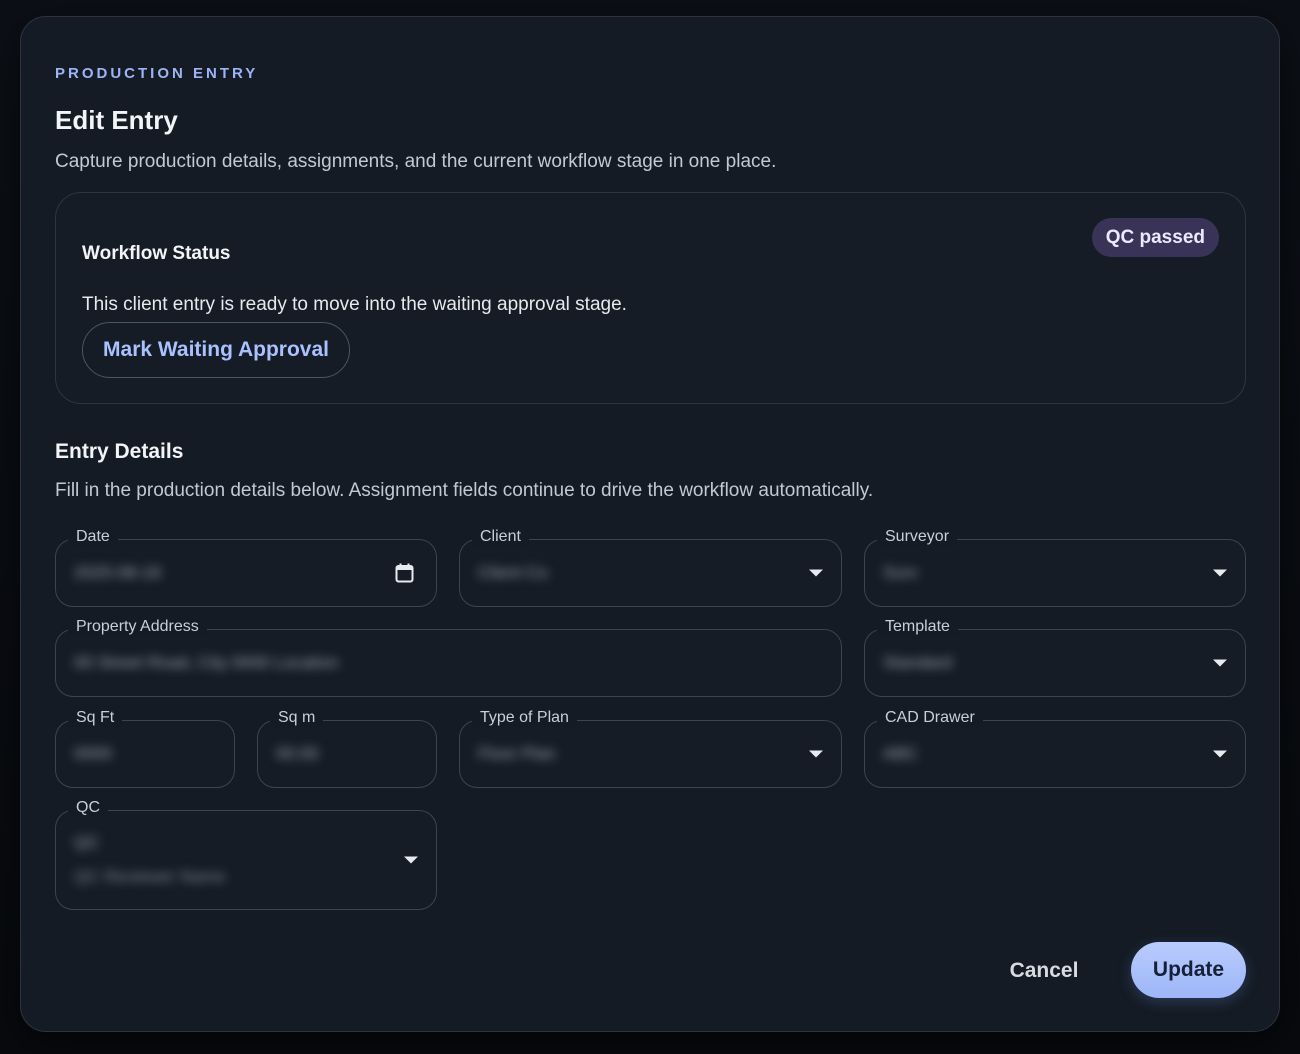 The image size is (1300, 1054). What do you see at coordinates (88, 808) in the screenshot?
I see `qc-label: QC` at bounding box center [88, 808].